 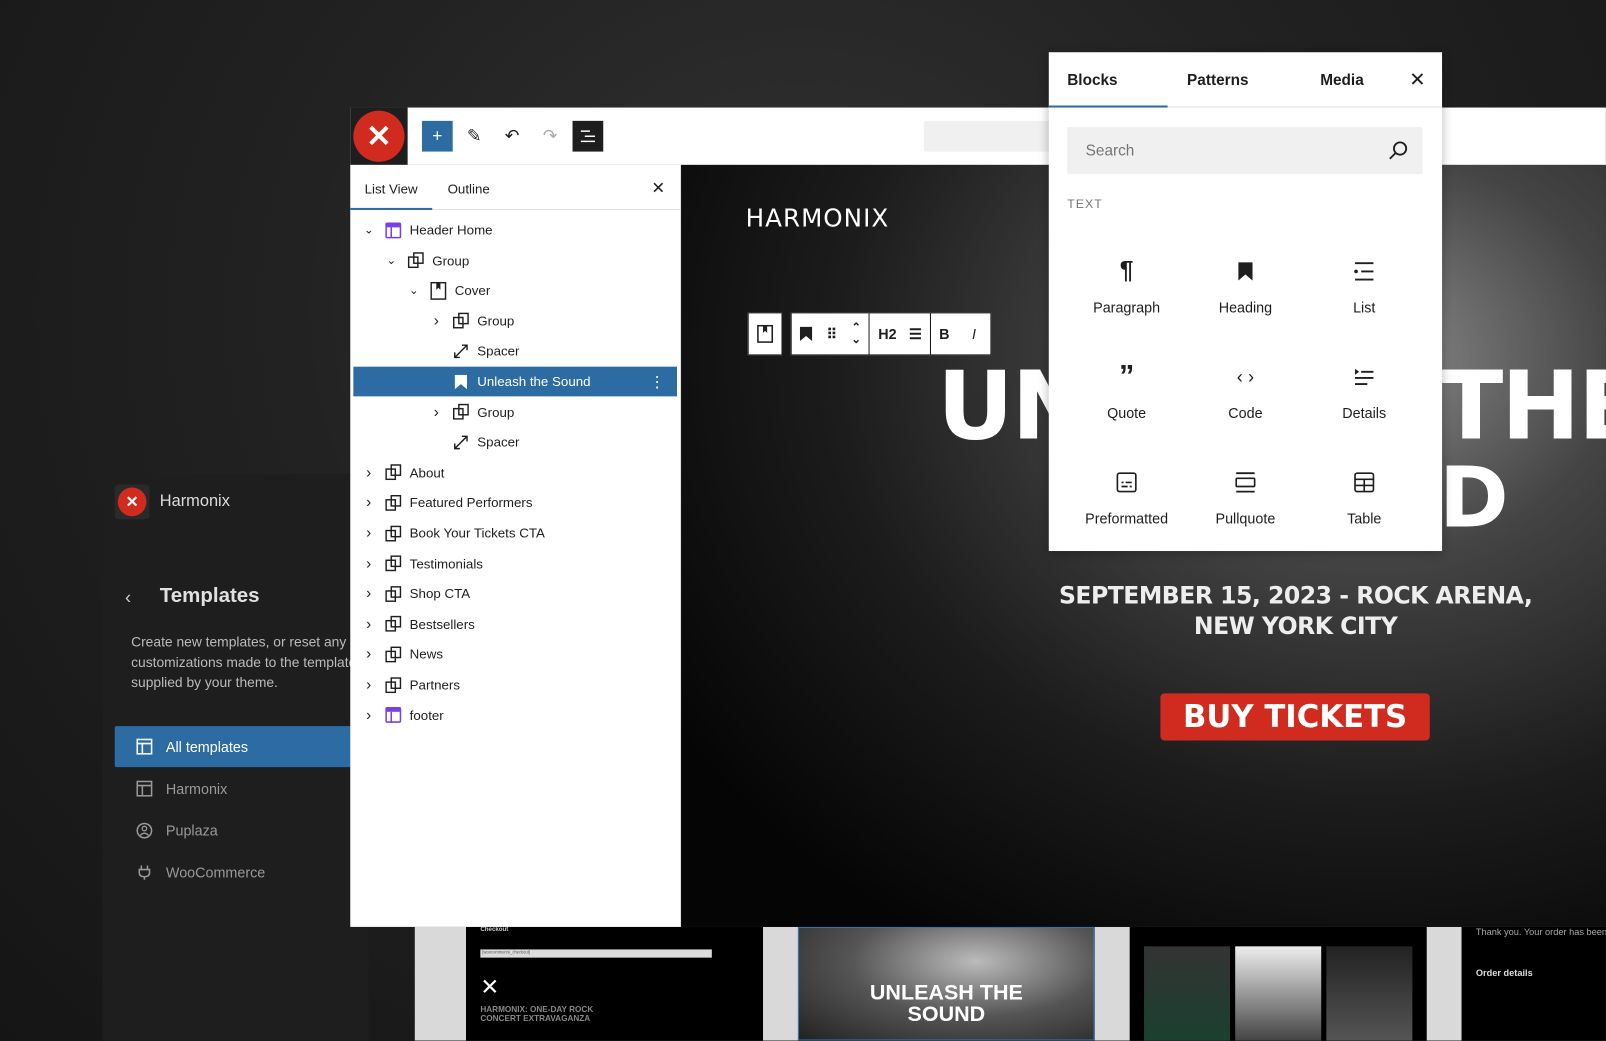 I want to click on list-view-item: › Book Your Tickets CTA, so click(x=515, y=533).